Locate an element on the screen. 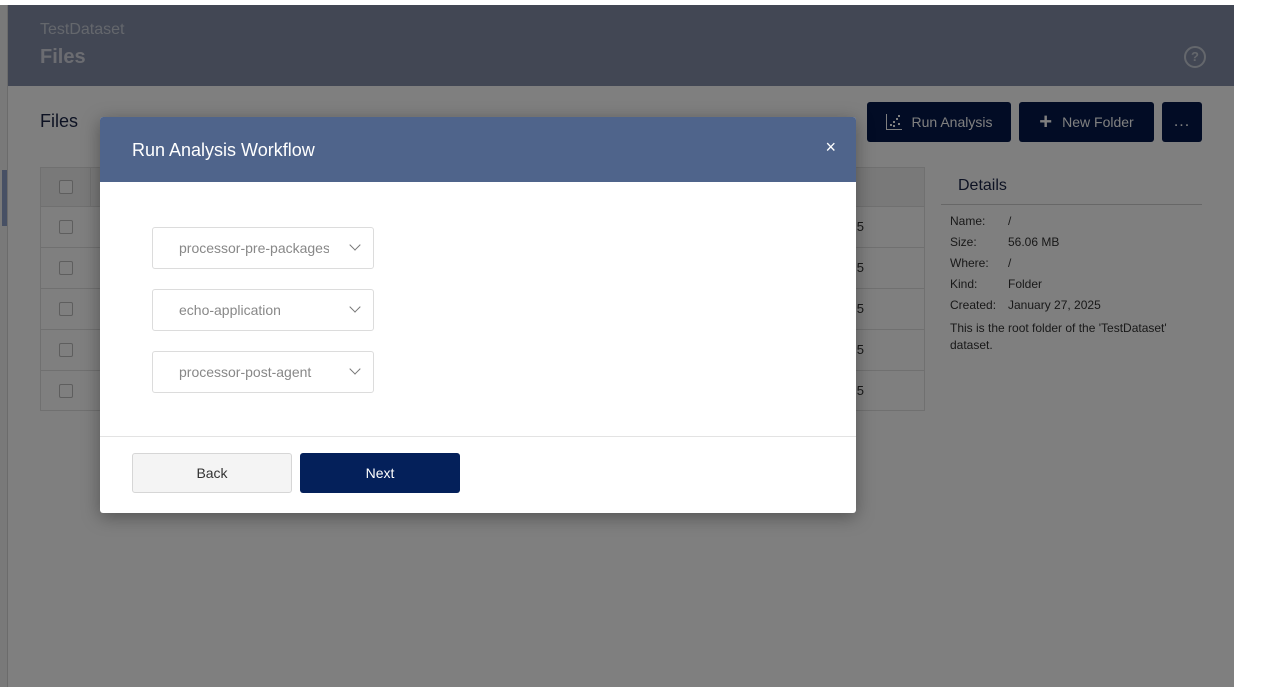  post-processor-select: processor-post-agent is located at coordinates (263, 372).